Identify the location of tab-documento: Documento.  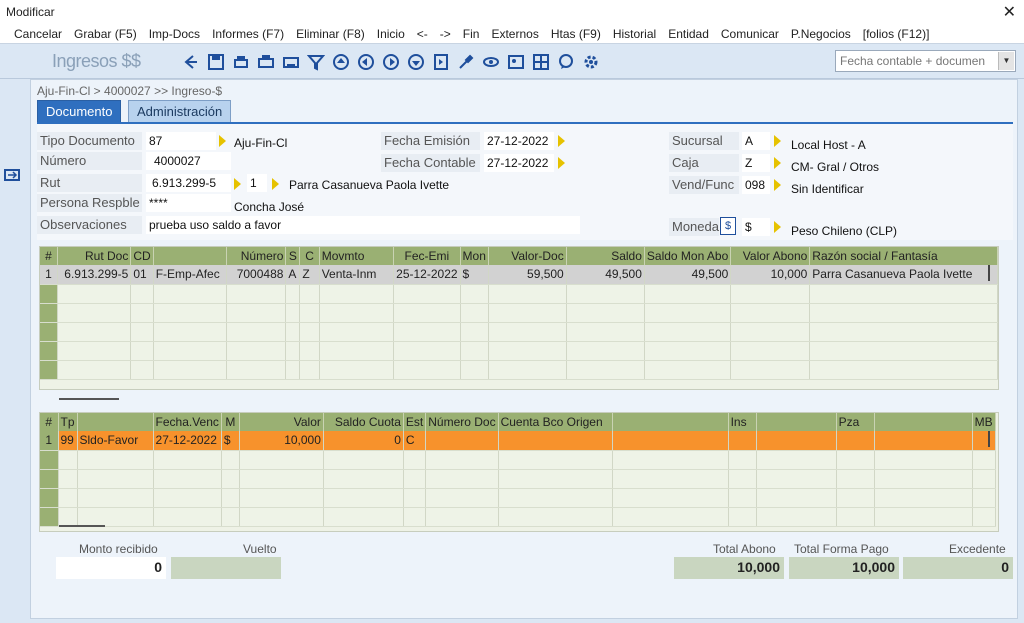
(79, 111).